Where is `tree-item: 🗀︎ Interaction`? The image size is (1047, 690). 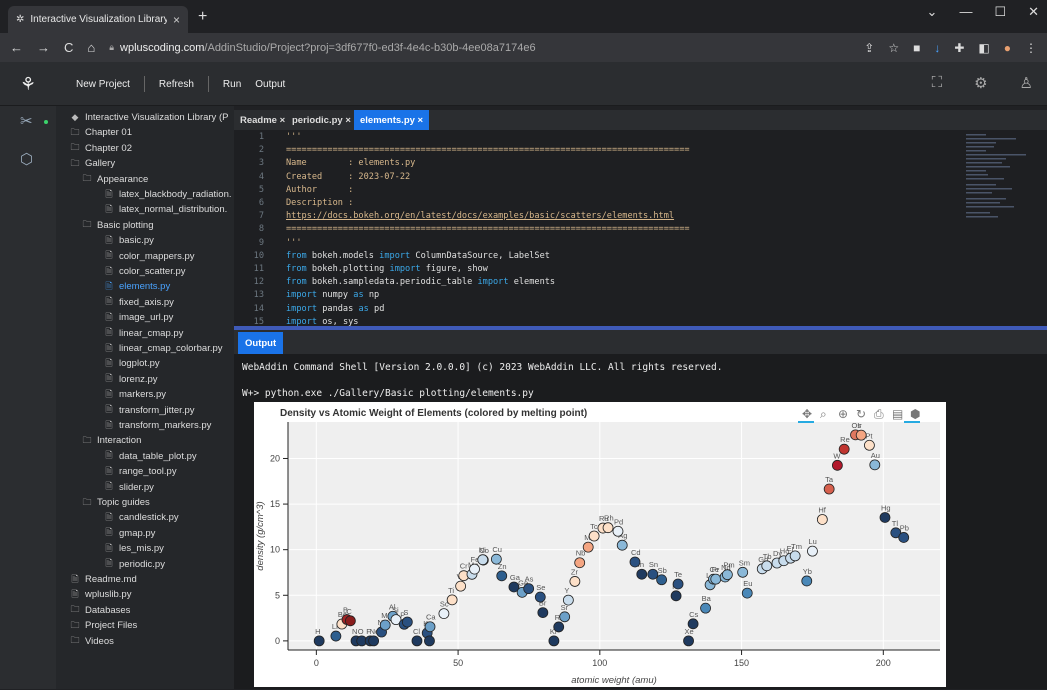 tree-item: 🗀︎ Interaction is located at coordinates (111, 440).